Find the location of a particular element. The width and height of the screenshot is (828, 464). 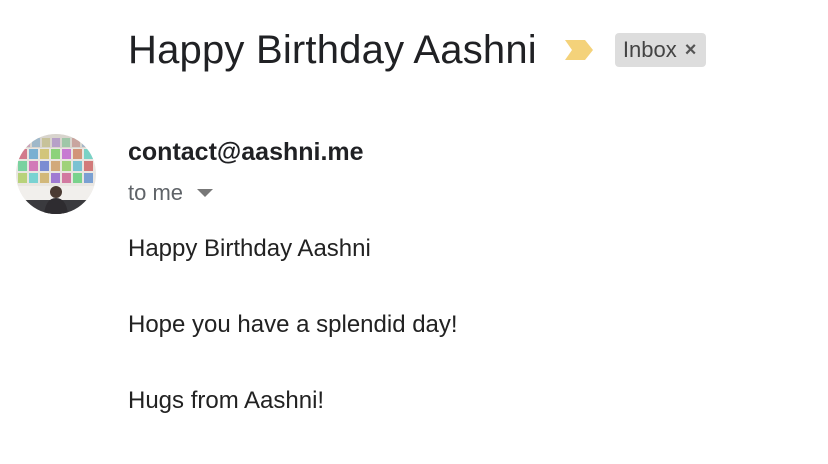

email-subject: Happy Birthday Aashni is located at coordinates (332, 49).